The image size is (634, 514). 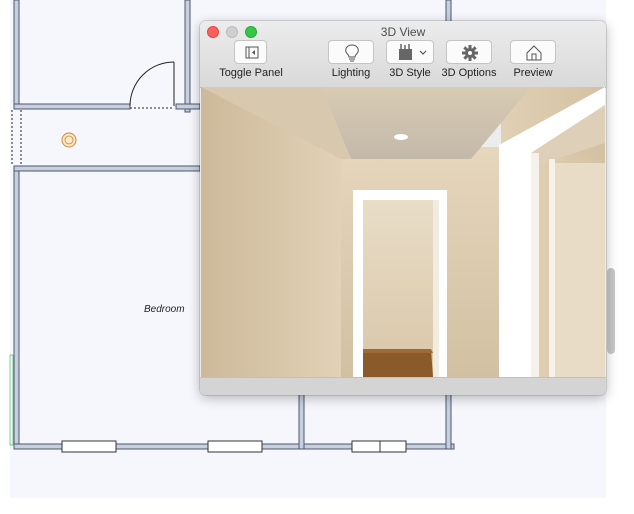 I want to click on 3d-style-button, so click(x=410, y=52).